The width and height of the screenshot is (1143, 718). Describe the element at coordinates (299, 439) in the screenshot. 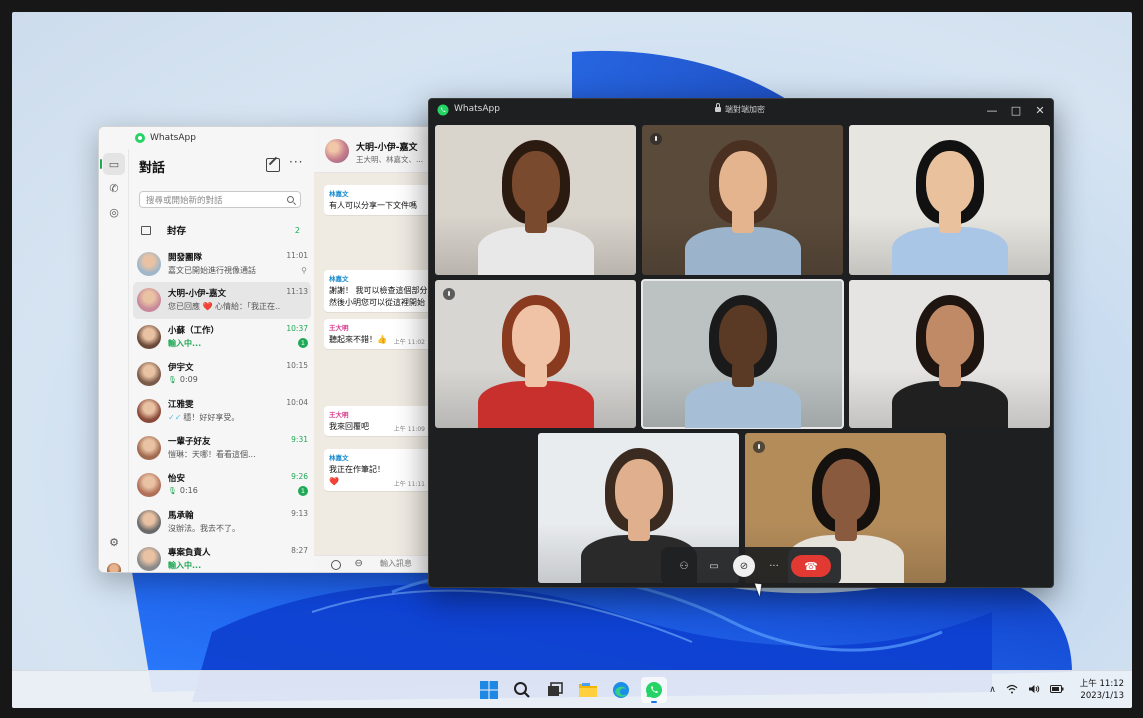

I see `chat-time: 9:31` at that location.